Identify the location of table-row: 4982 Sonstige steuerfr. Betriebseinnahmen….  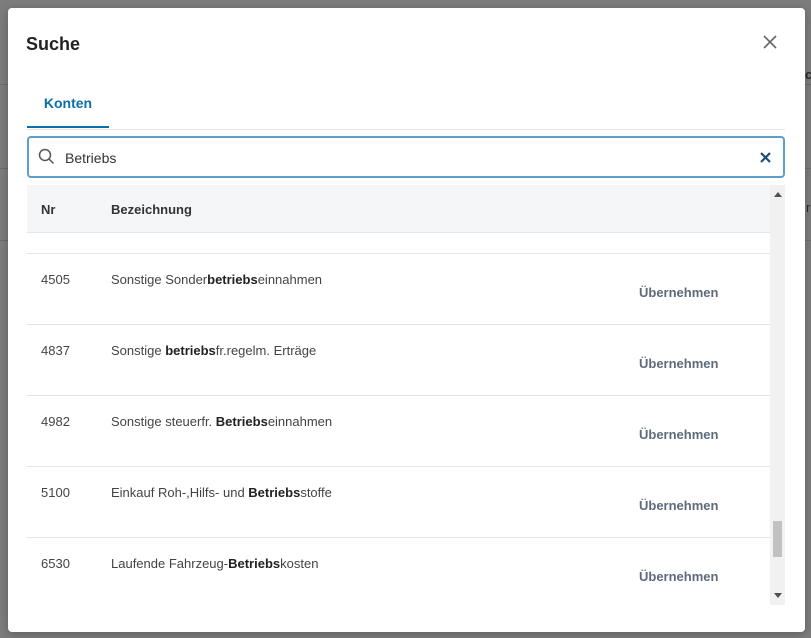
(398, 431).